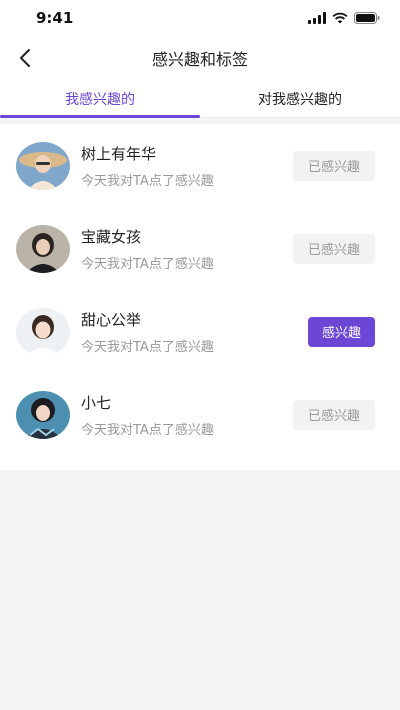 The width and height of the screenshot is (400, 710). Describe the element at coordinates (341, 331) in the screenshot. I see `interest-button: 感兴趣` at that location.